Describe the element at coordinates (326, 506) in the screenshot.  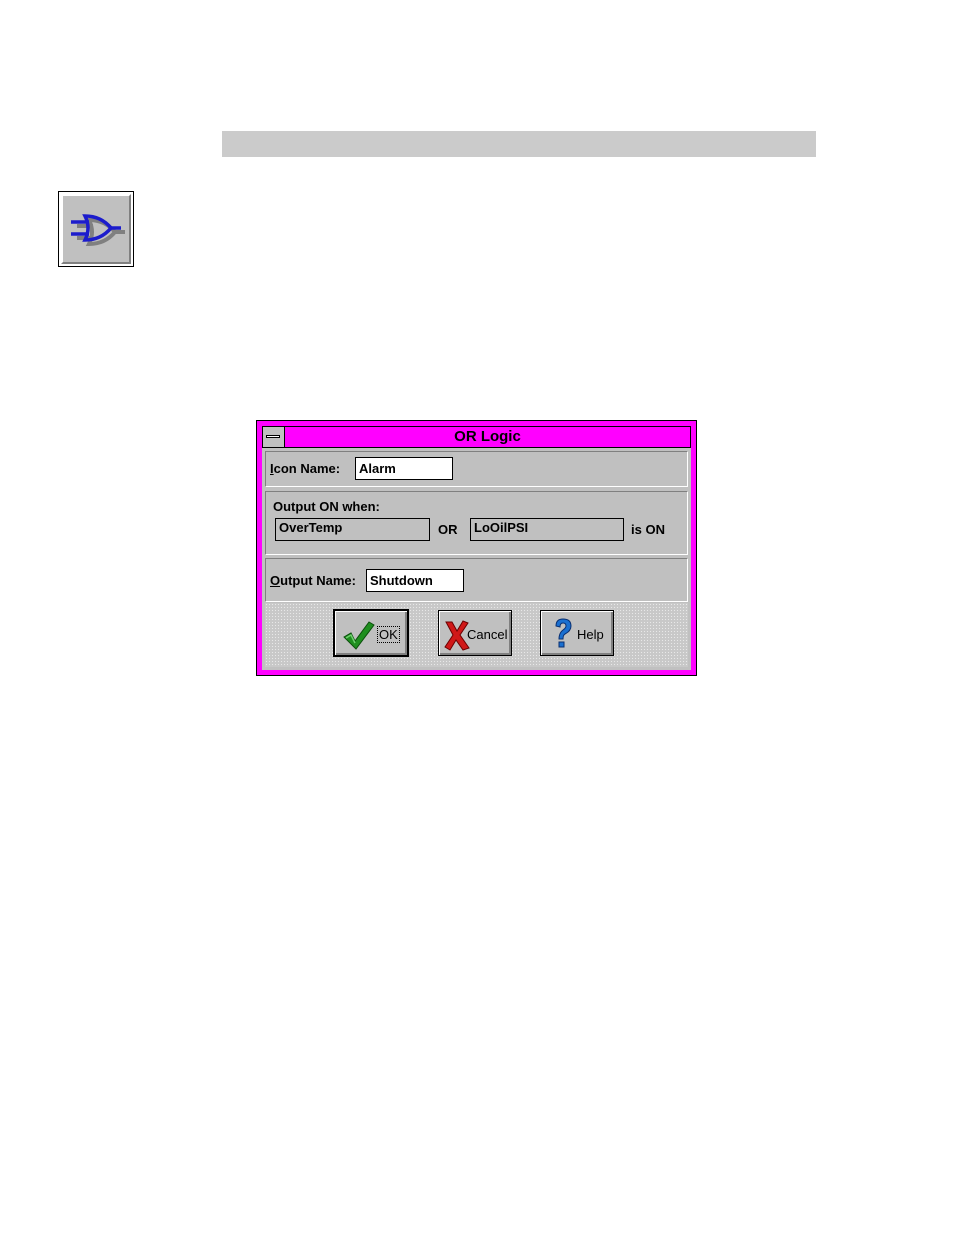
I see `condition-heading: Output ON when:` at that location.